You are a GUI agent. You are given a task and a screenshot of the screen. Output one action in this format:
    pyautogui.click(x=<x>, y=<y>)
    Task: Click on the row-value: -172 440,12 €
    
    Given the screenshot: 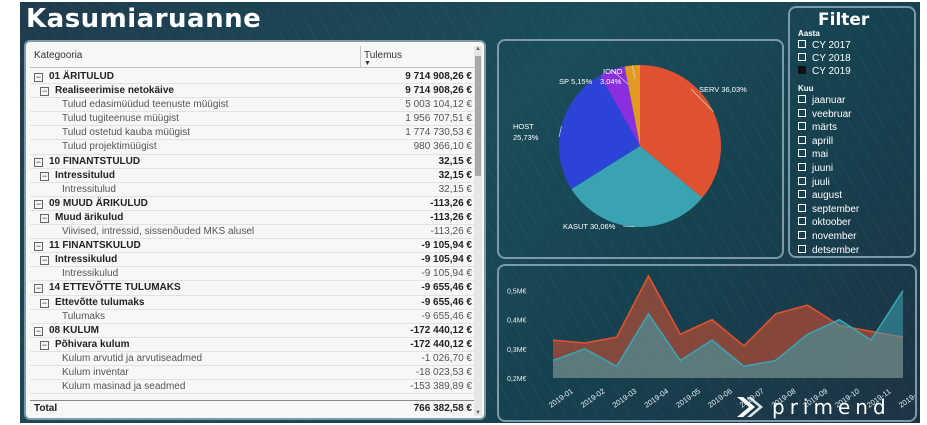 What is the action you would take?
    pyautogui.click(x=441, y=344)
    